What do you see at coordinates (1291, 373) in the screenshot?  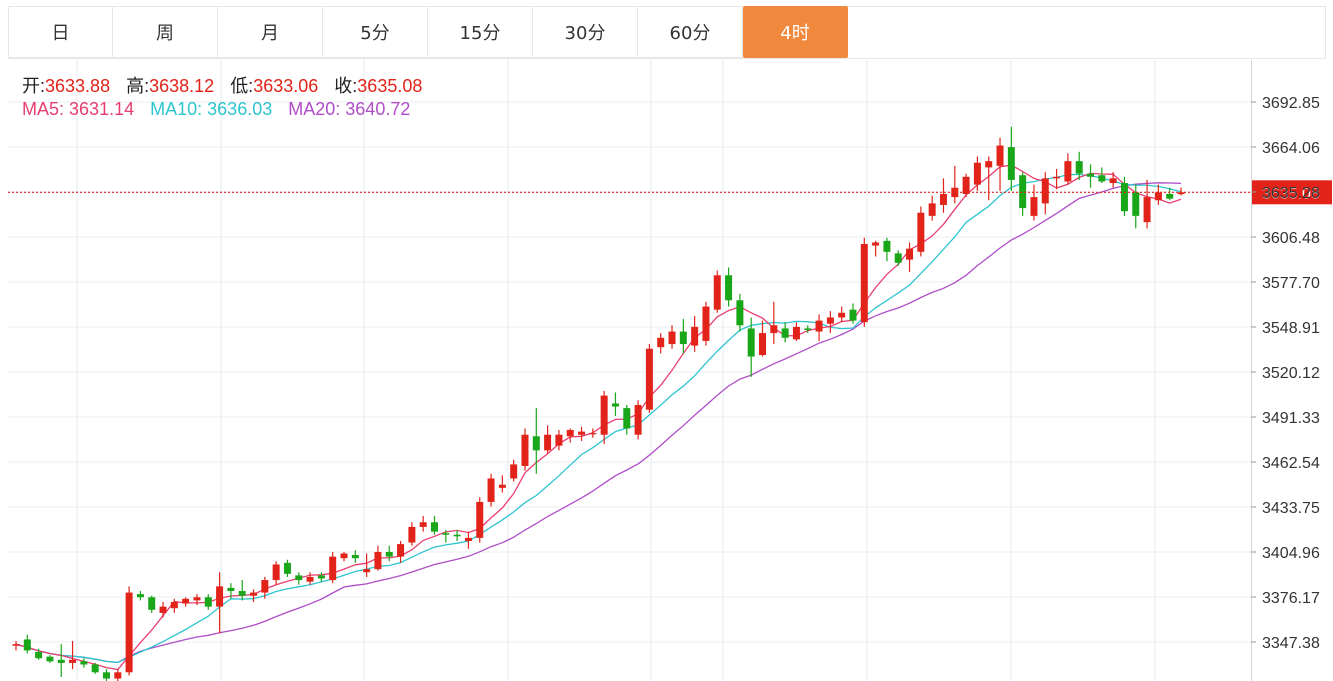 I see `y-tick-label: 3520.12` at bounding box center [1291, 373].